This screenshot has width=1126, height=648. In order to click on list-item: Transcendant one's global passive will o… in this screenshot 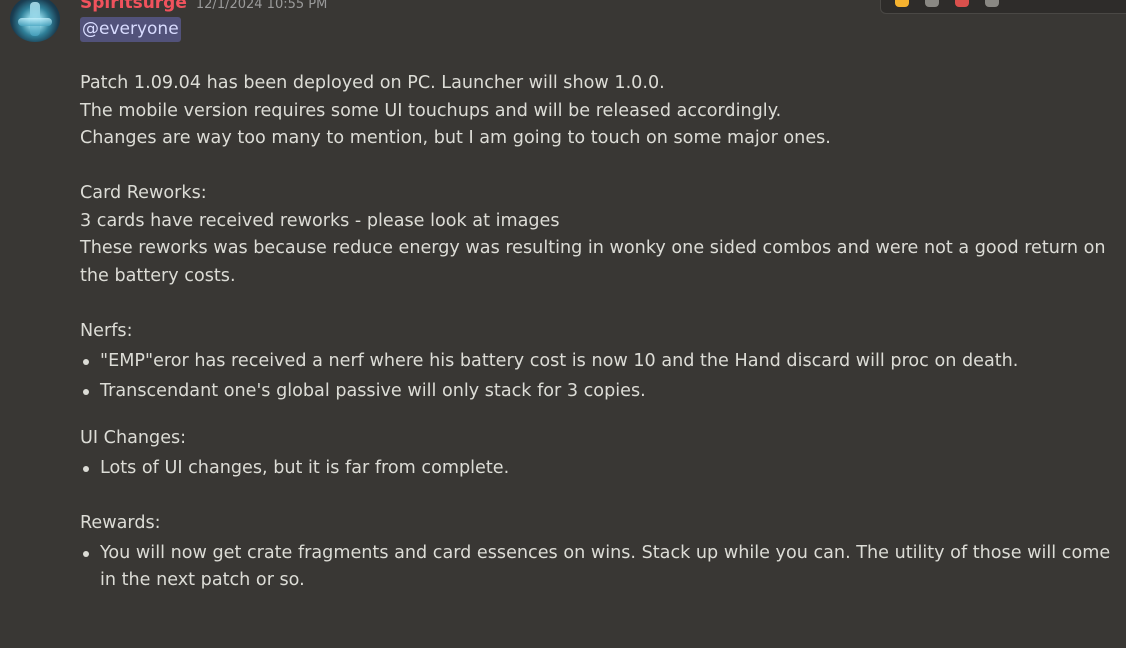, I will do `click(600, 392)`.